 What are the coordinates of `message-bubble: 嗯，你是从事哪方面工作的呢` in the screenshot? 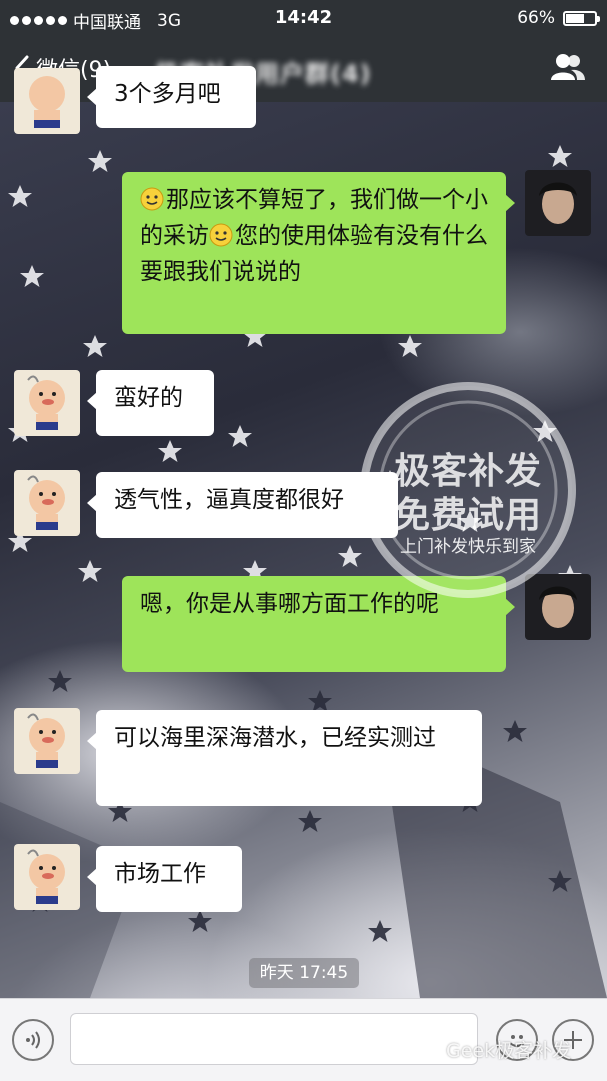 It's located at (318, 624).